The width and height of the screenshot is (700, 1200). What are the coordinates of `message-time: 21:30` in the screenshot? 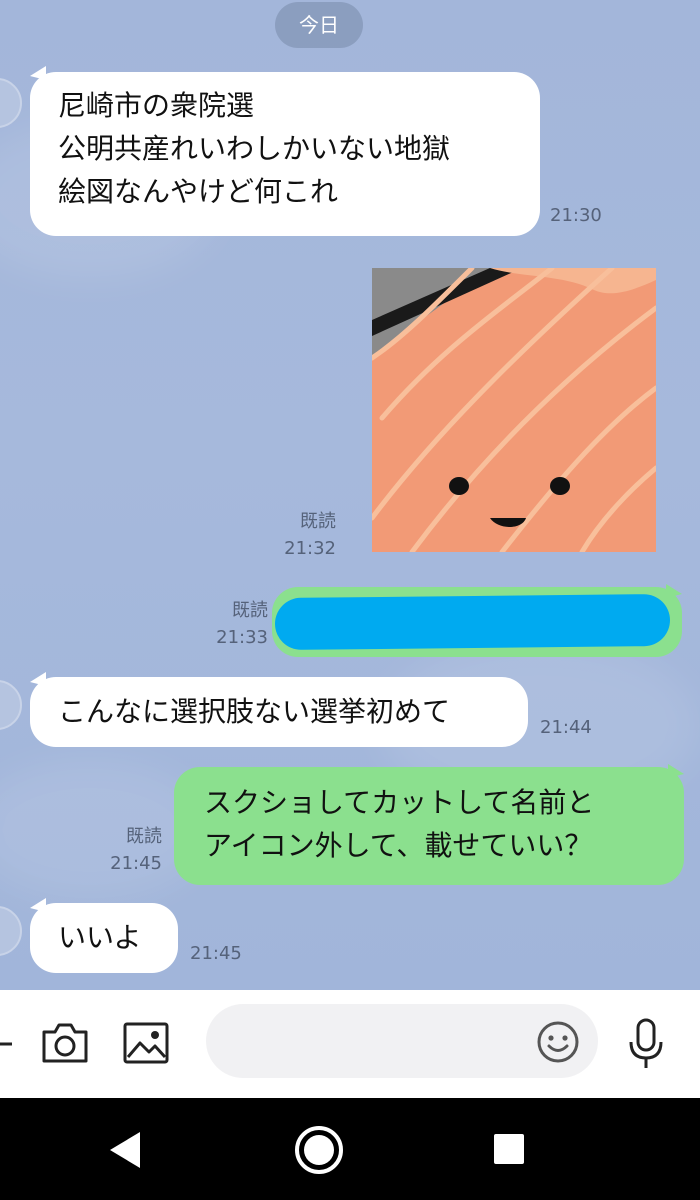 It's located at (576, 215).